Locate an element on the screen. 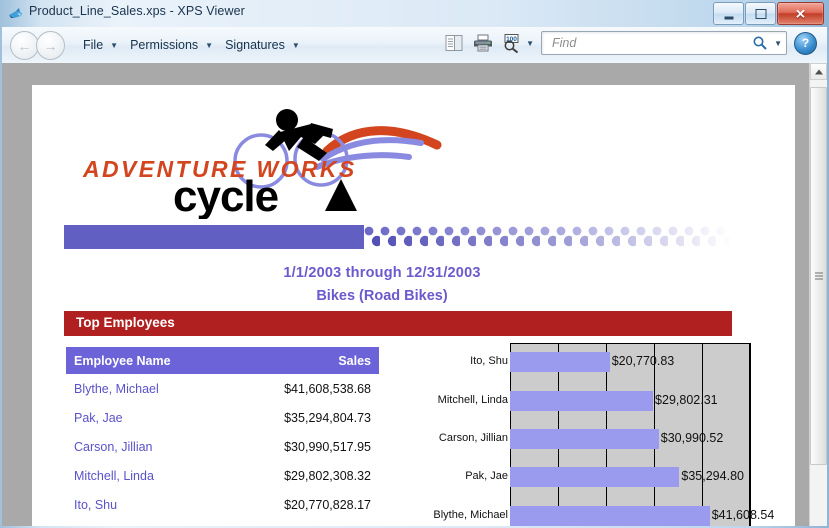 The width and height of the screenshot is (829, 528). zoom-control: 100 ▼ is located at coordinates (517, 43).